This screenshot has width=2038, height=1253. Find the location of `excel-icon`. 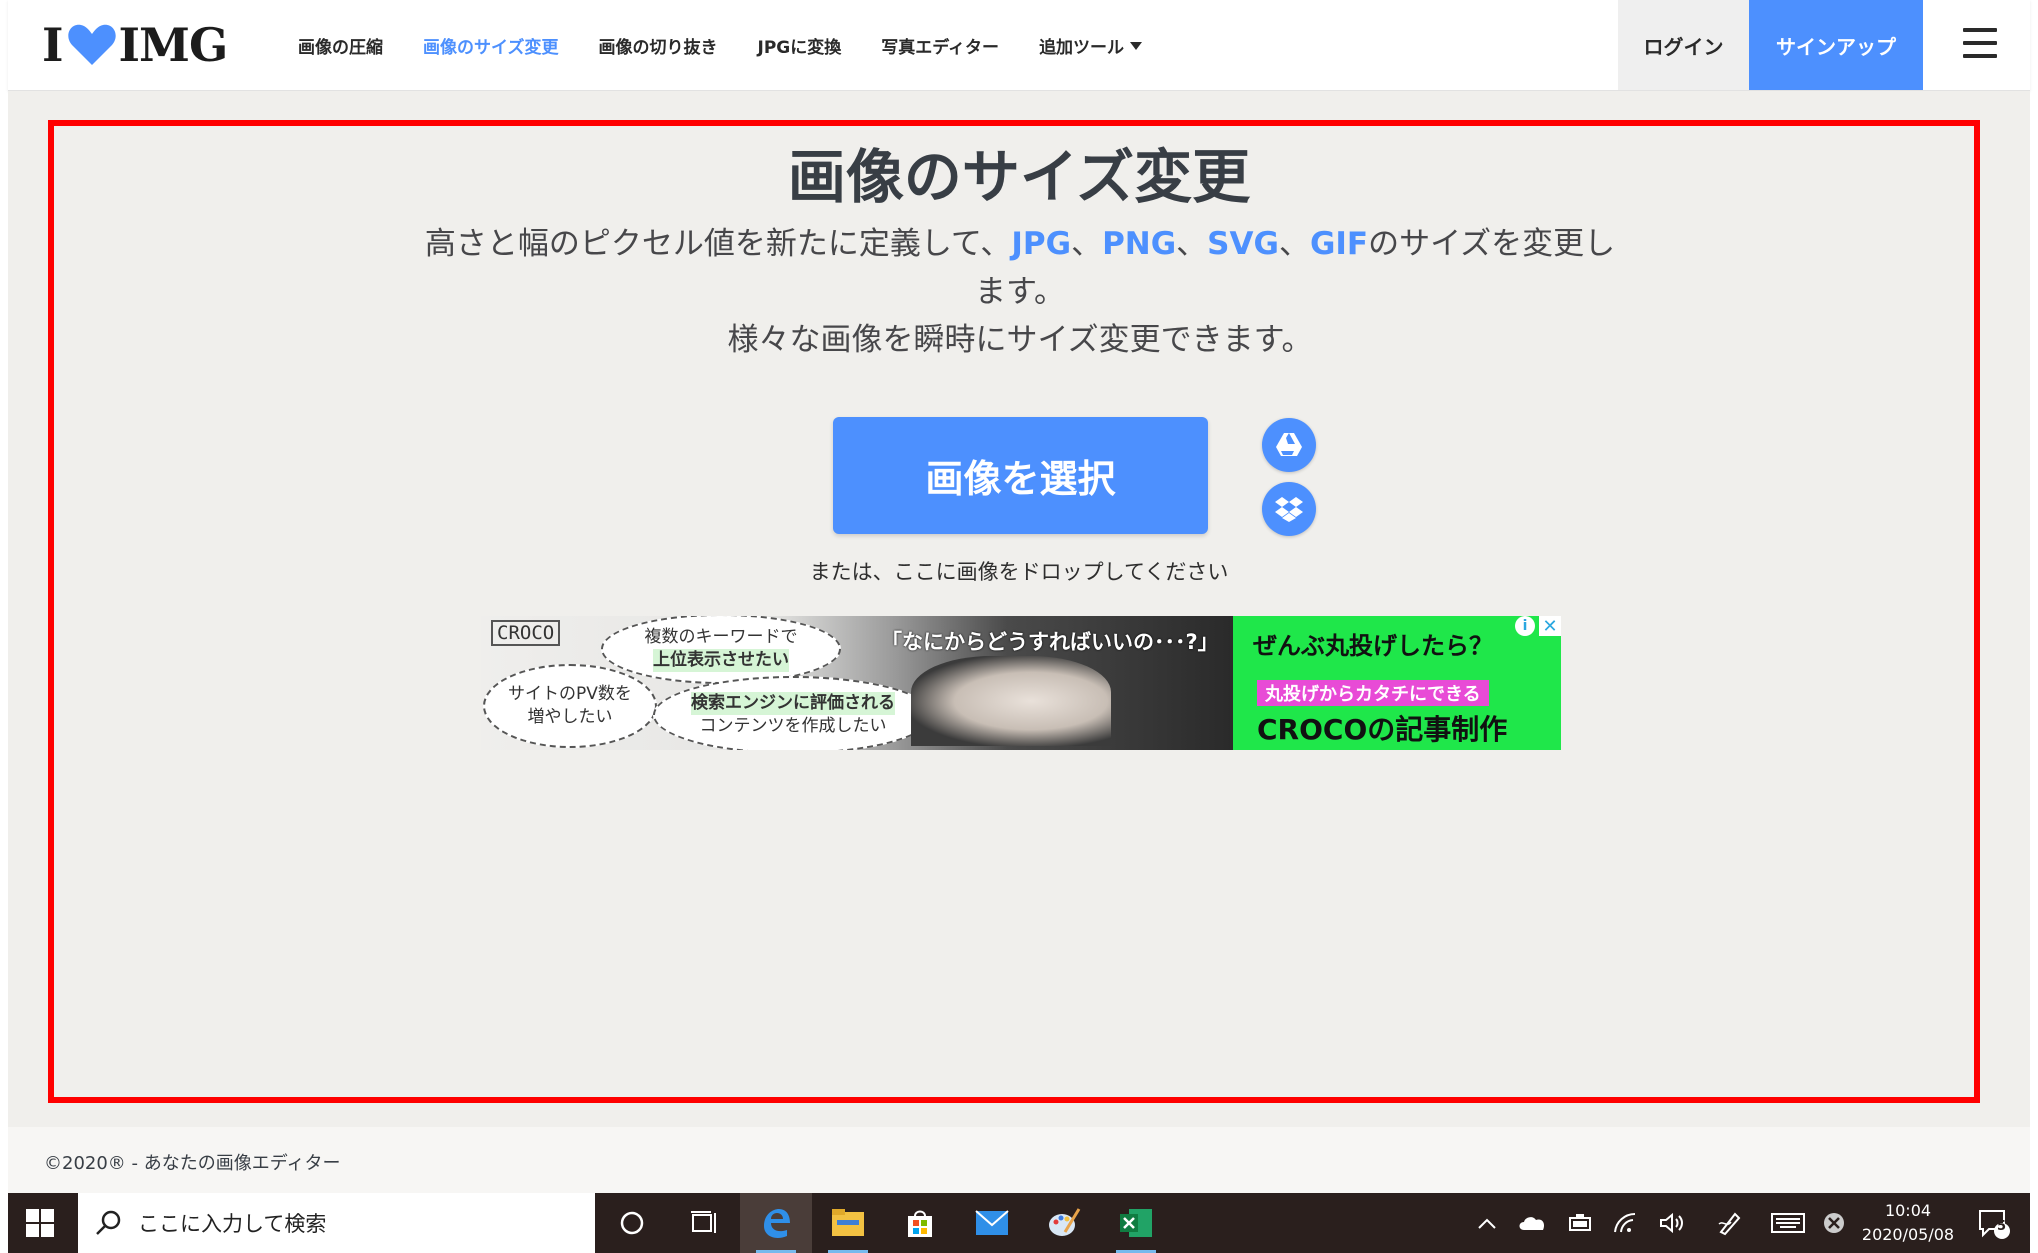

excel-icon is located at coordinates (1136, 1223).